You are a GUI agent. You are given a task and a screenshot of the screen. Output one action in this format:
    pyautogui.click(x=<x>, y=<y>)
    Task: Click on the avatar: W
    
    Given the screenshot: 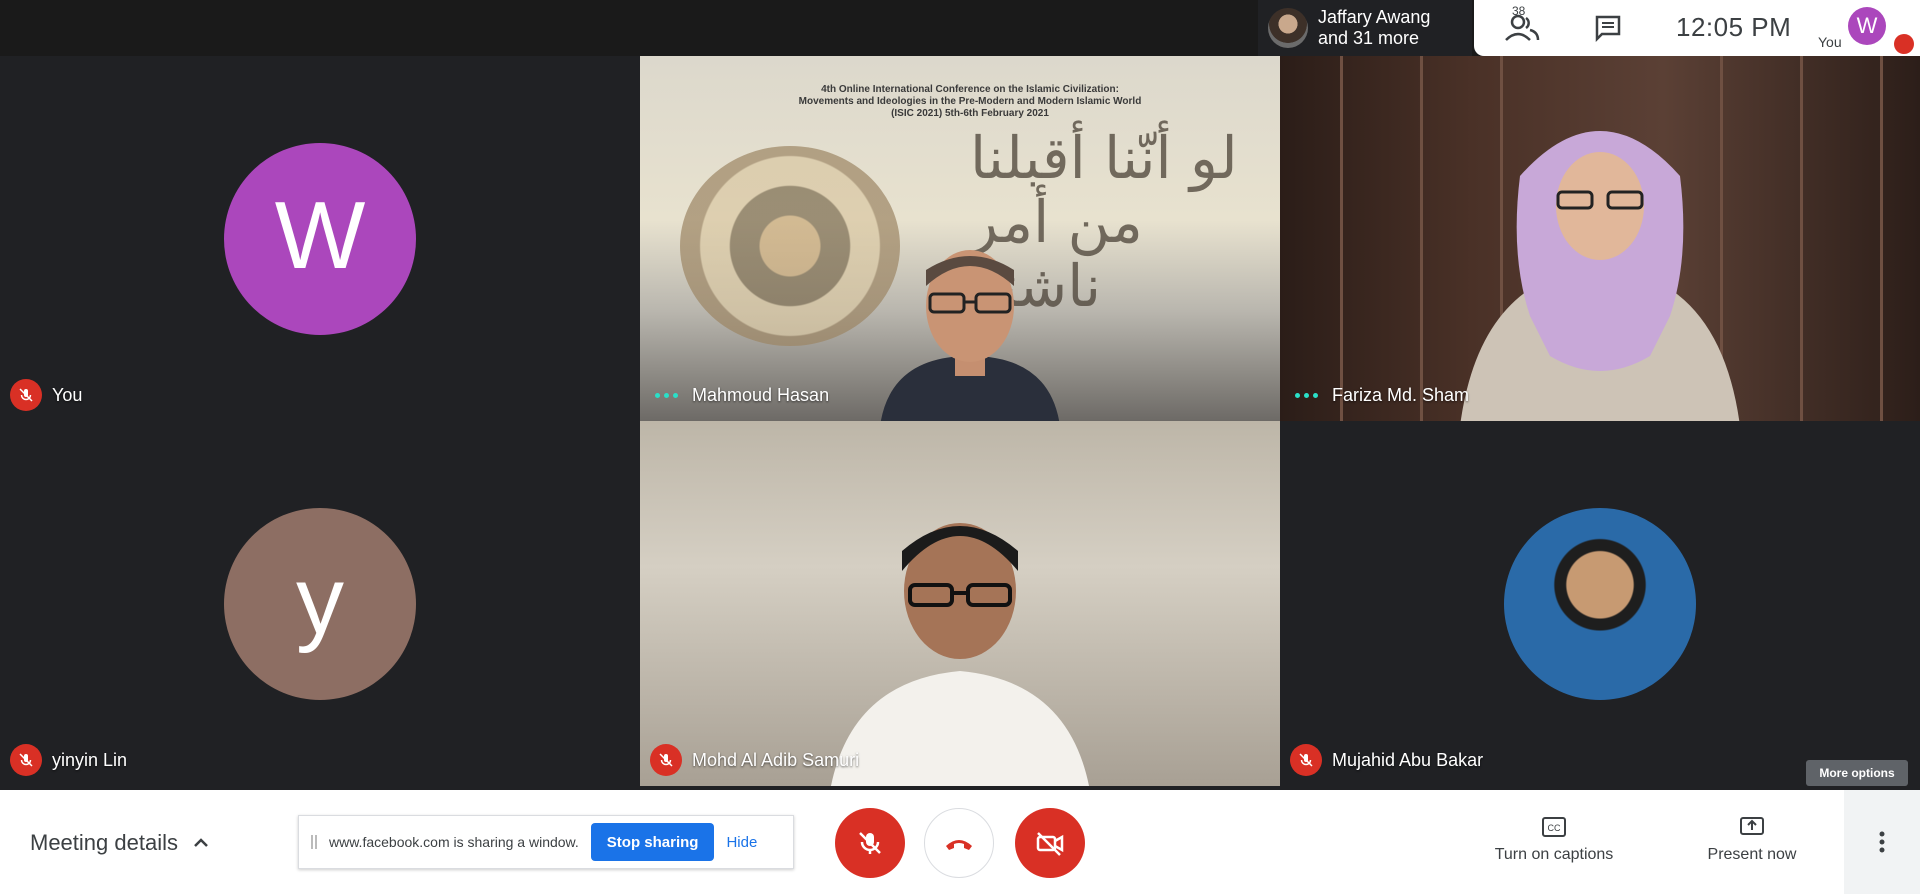 What is the action you would take?
    pyautogui.click(x=320, y=239)
    